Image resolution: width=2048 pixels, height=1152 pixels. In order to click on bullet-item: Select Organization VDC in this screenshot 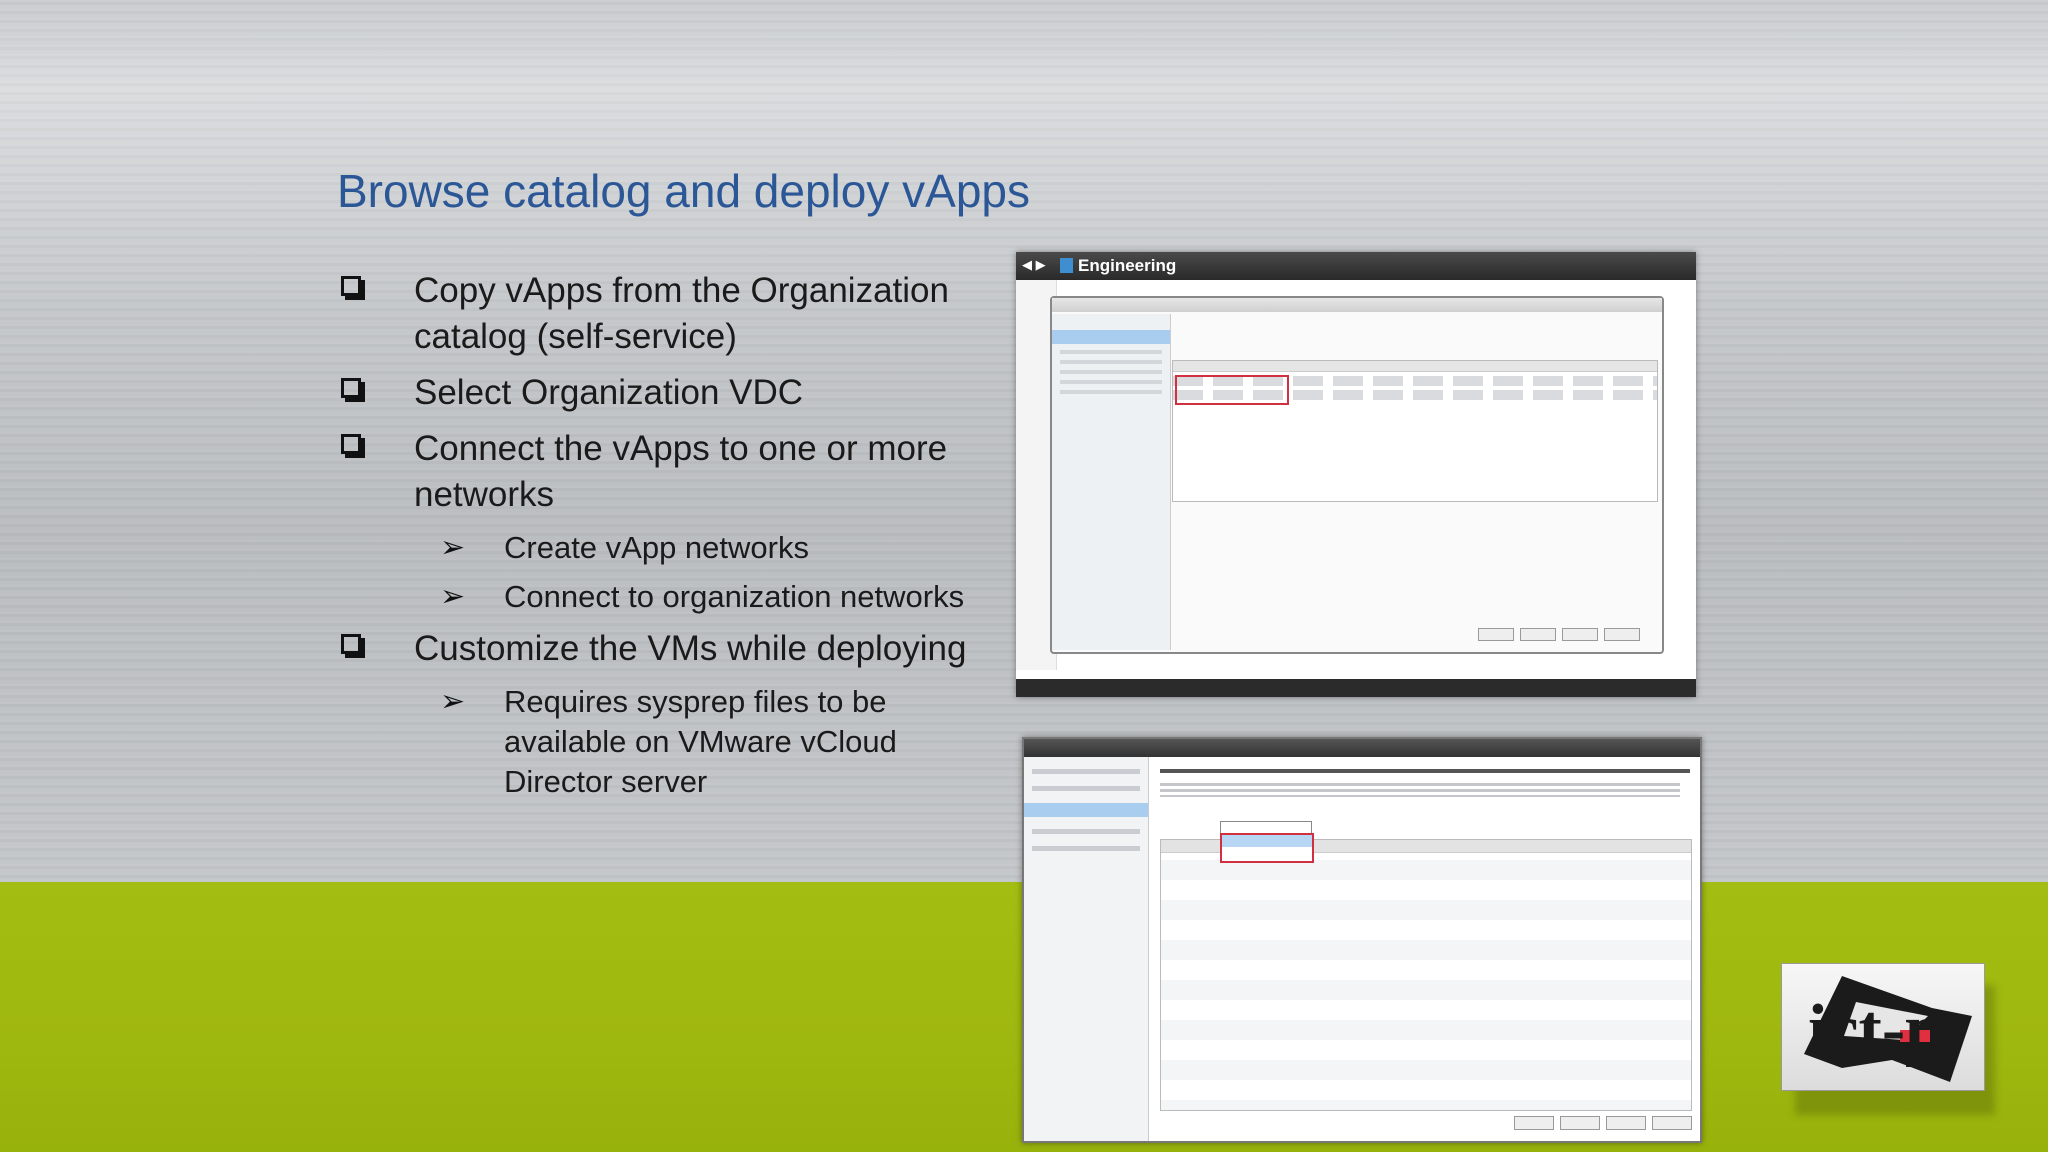, I will do `click(667, 393)`.